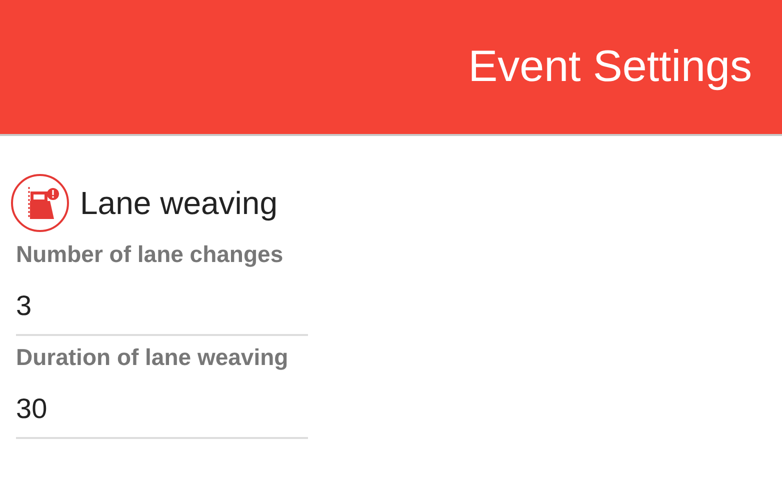  What do you see at coordinates (40, 203) in the screenshot?
I see `truck-warning-icon` at bounding box center [40, 203].